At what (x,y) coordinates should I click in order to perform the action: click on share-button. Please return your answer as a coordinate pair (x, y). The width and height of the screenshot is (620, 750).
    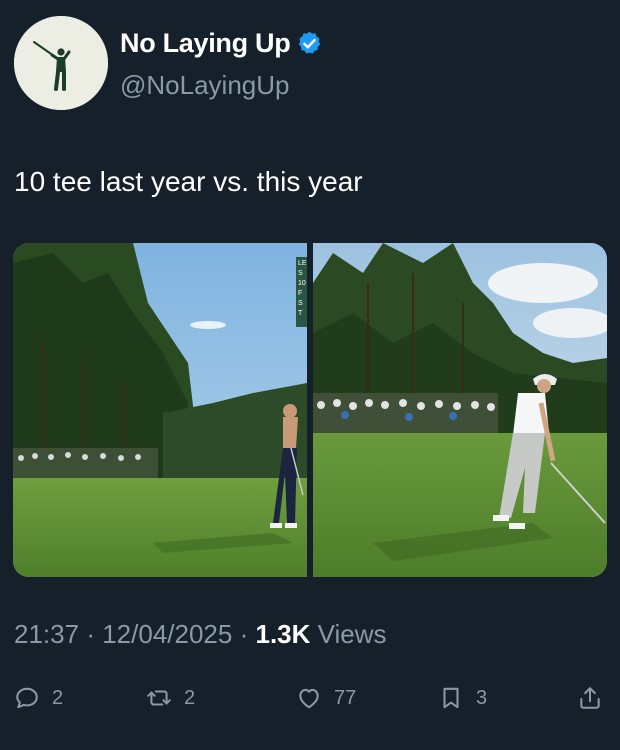
    Looking at the image, I should click on (590, 698).